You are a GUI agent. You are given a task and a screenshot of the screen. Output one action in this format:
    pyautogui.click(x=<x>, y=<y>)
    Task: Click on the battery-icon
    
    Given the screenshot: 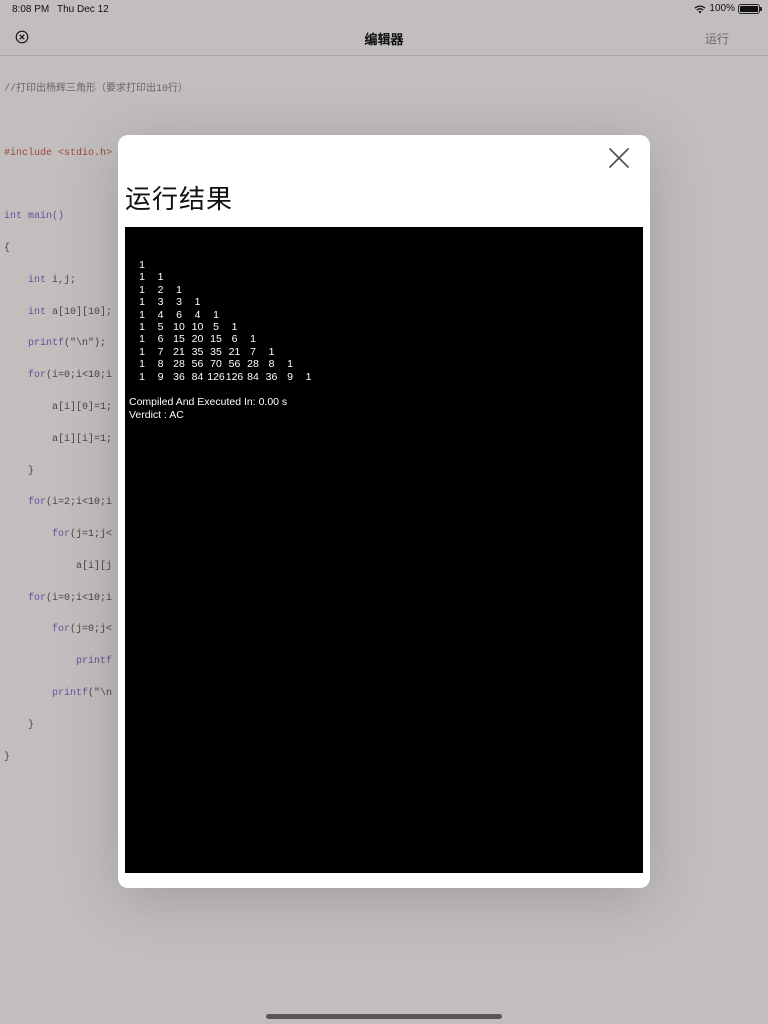 What is the action you would take?
    pyautogui.click(x=750, y=8)
    